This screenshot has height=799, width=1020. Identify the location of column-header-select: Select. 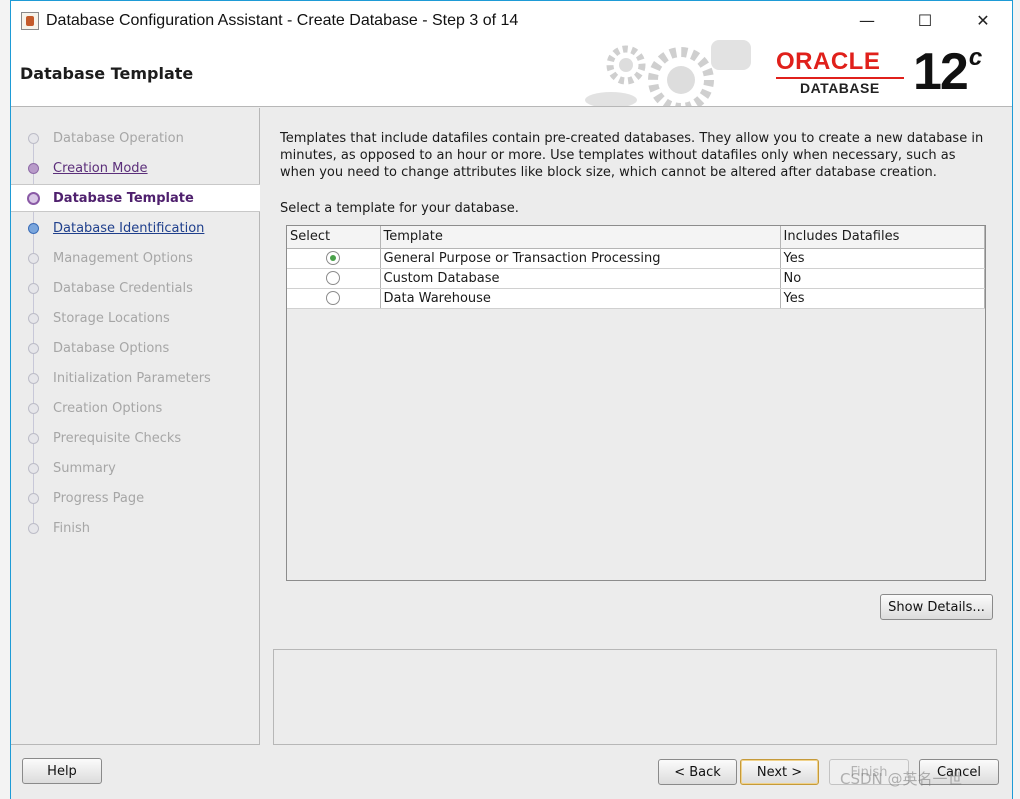
(334, 237).